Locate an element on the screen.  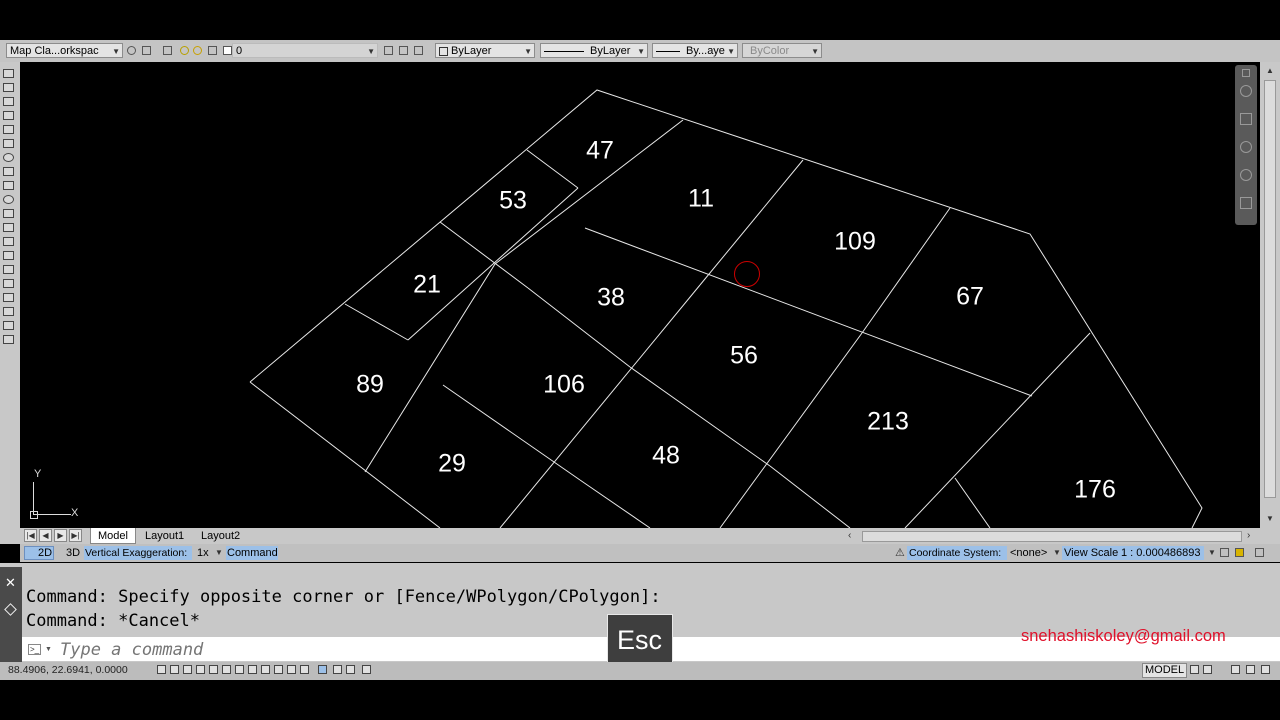
first-tab-icon: |◀ is located at coordinates (30, 535).